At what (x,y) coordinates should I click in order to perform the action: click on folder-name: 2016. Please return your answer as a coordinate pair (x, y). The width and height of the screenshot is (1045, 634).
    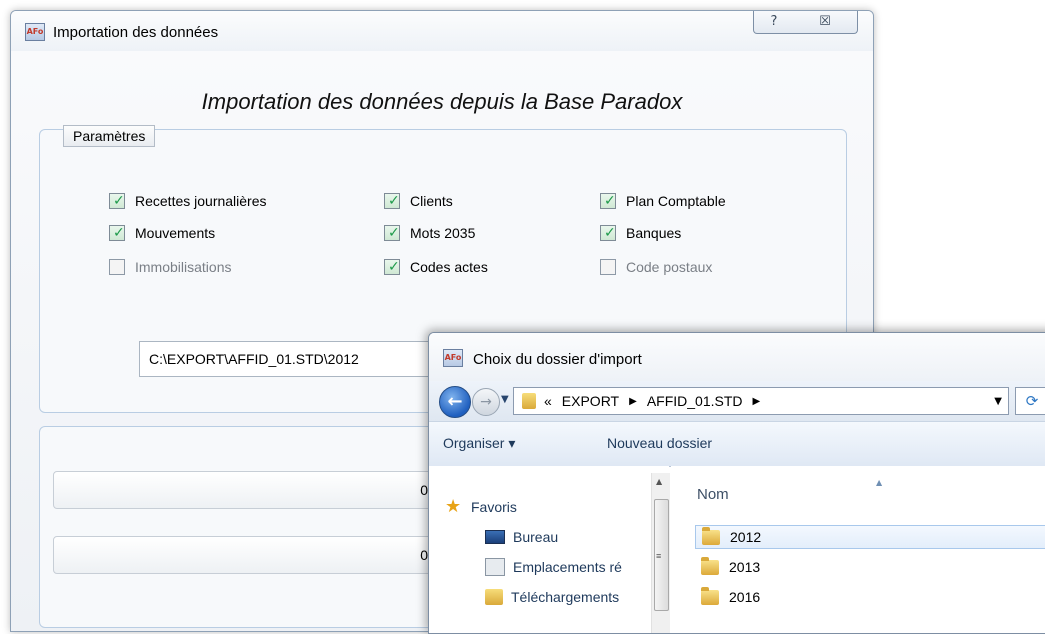
    Looking at the image, I should click on (745, 597).